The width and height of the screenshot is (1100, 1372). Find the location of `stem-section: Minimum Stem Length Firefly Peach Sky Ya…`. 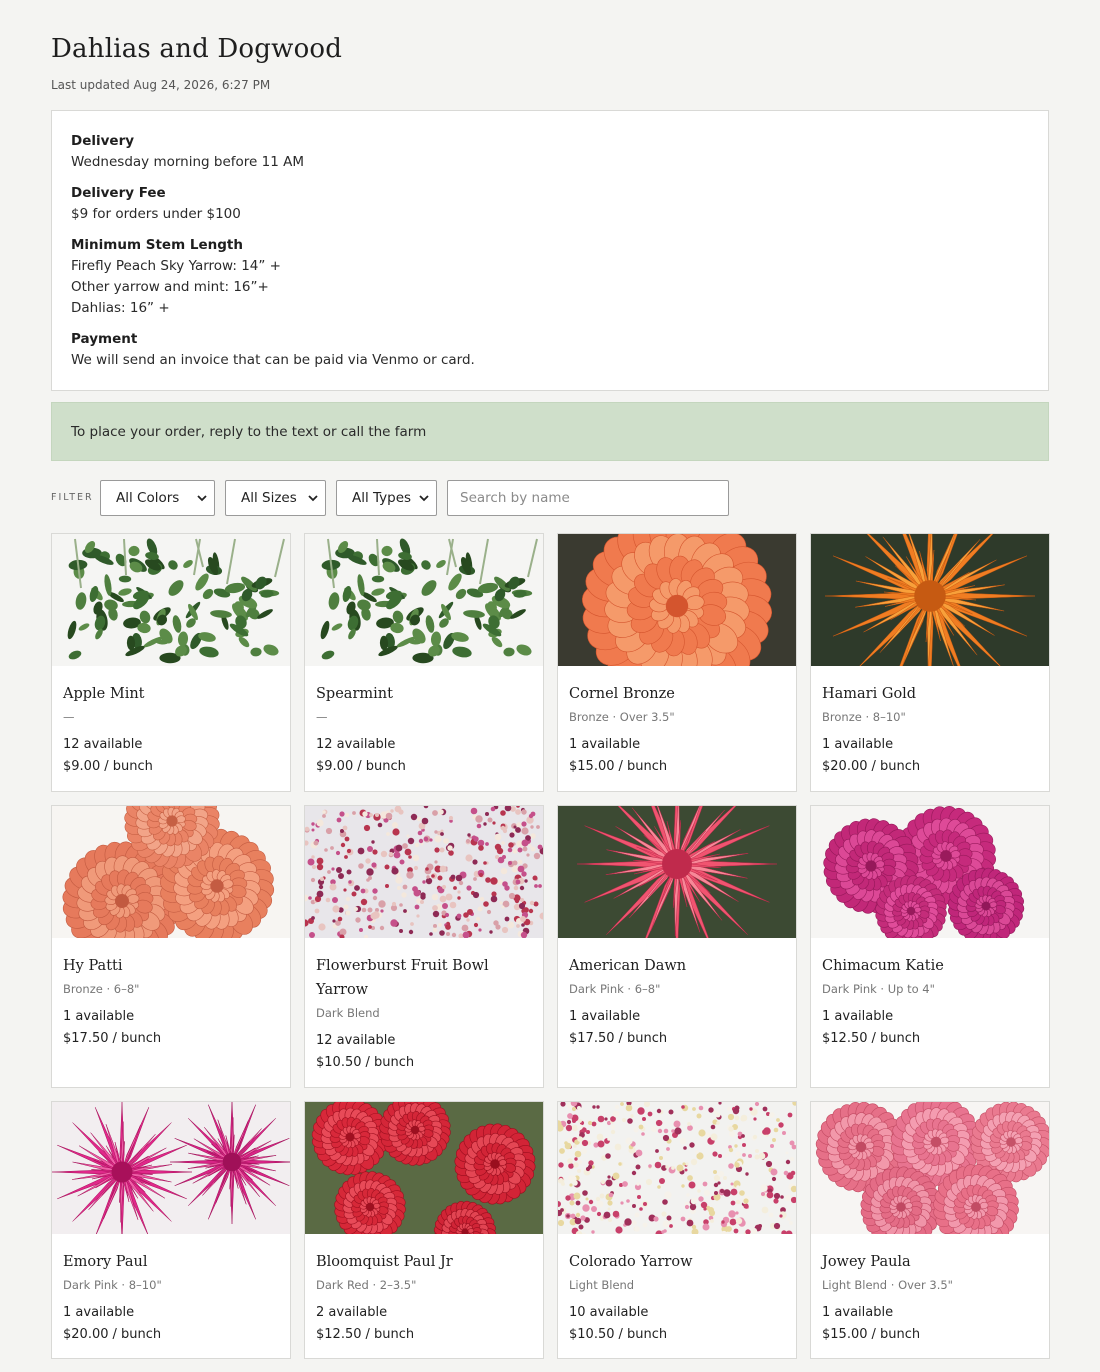

stem-section: Minimum Stem Length Firefly Peach Sky Ya… is located at coordinates (550, 277).